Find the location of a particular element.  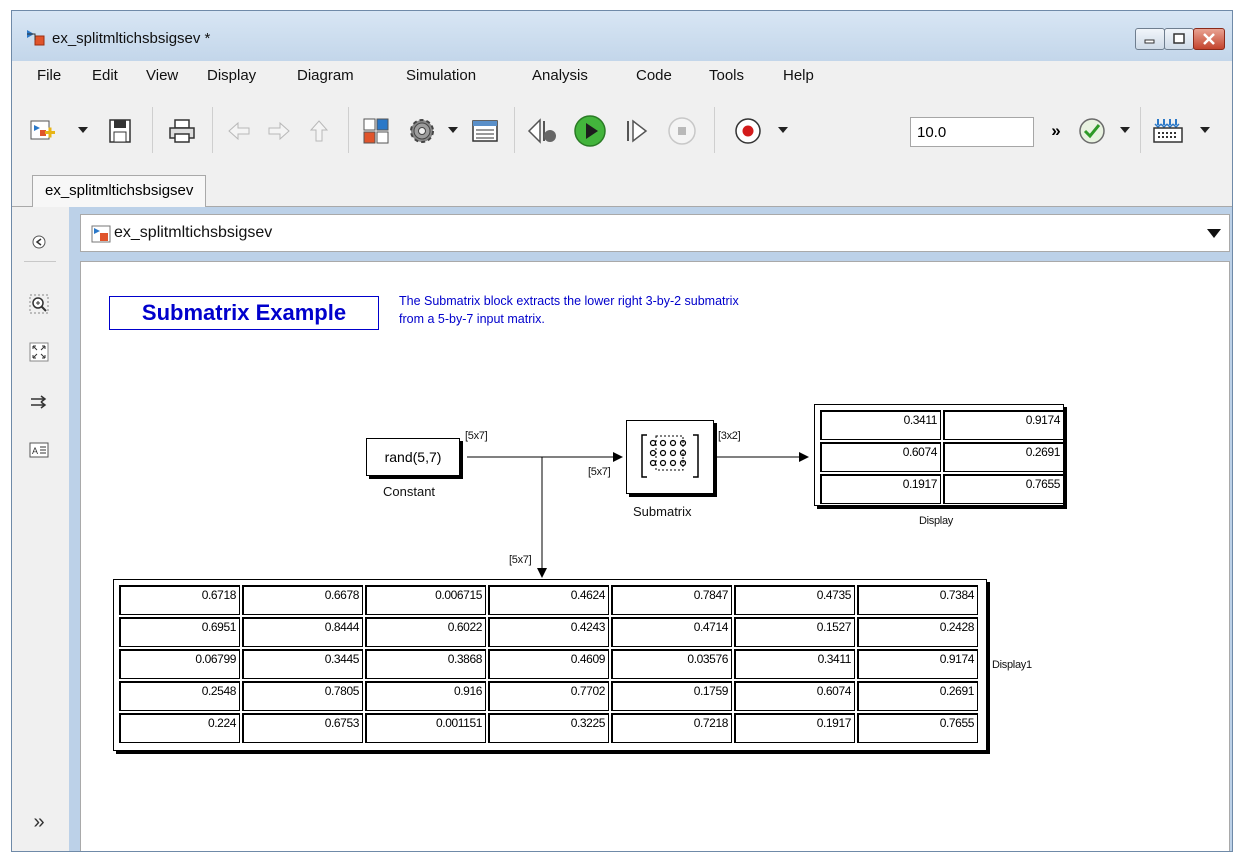

menu-analysis: Analysis is located at coordinates (560, 75).